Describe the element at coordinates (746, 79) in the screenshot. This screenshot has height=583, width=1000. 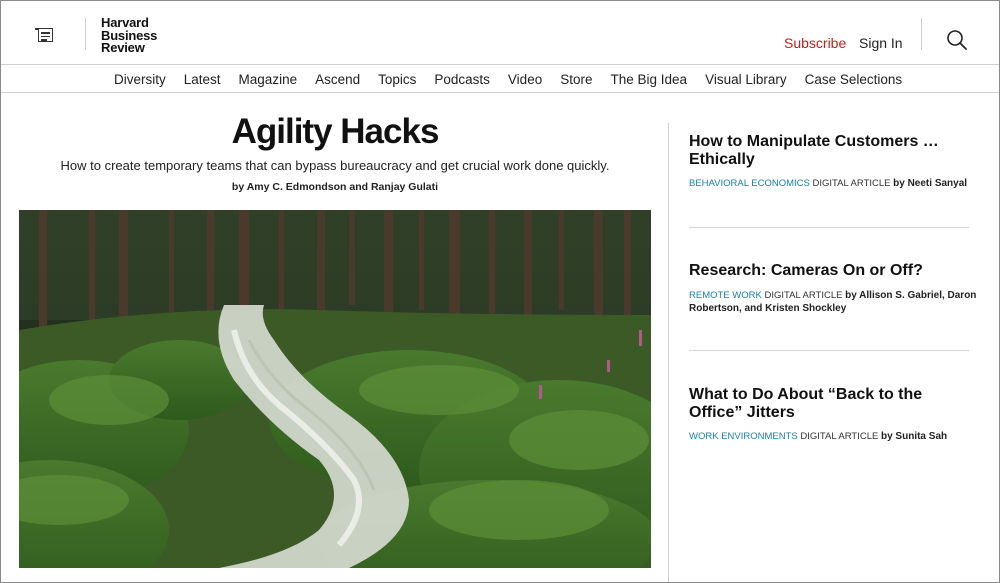
I see `nav-item-visual-library: Visual Library` at that location.